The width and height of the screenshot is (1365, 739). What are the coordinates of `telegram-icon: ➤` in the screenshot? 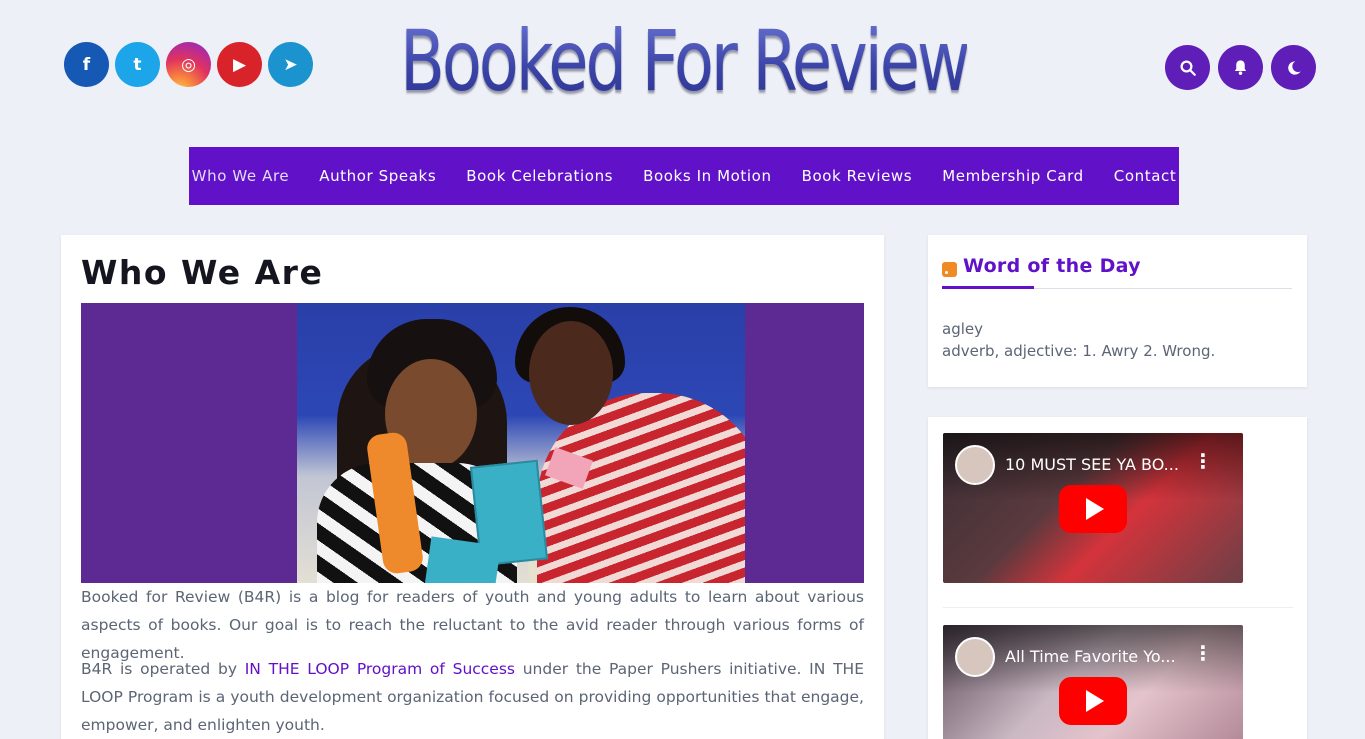 It's located at (290, 64).